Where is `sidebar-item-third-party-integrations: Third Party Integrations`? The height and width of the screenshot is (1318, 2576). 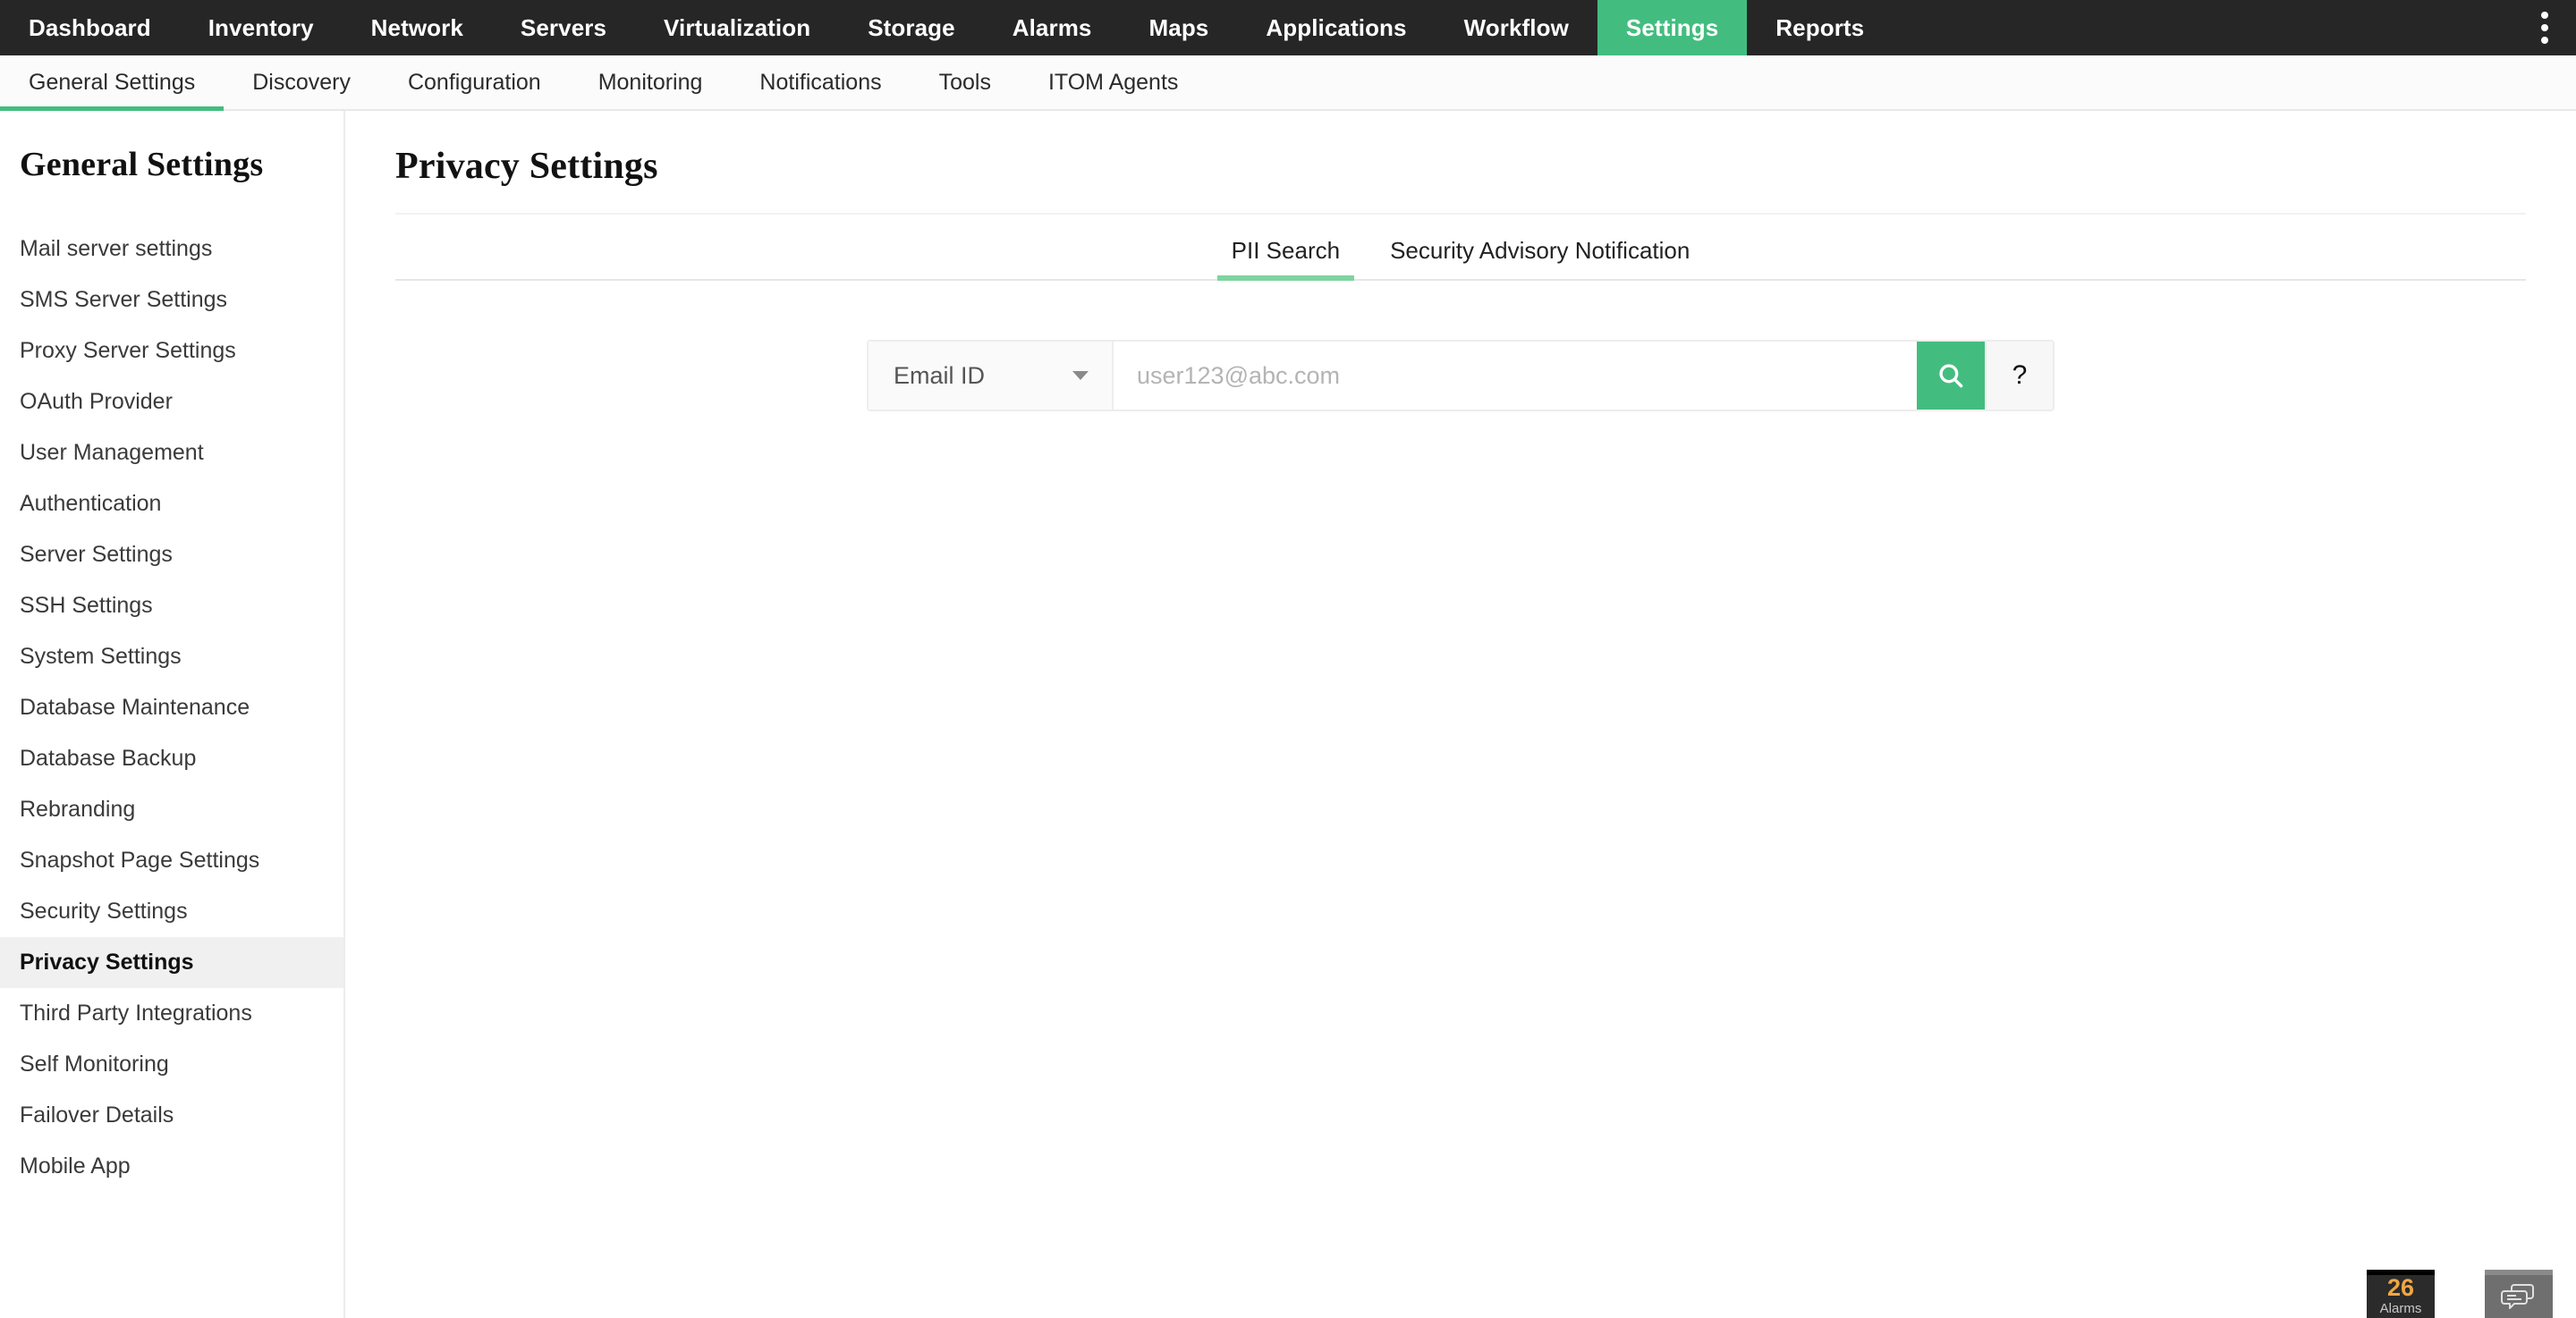
sidebar-item-third-party-integrations: Third Party Integrations is located at coordinates (171, 1014).